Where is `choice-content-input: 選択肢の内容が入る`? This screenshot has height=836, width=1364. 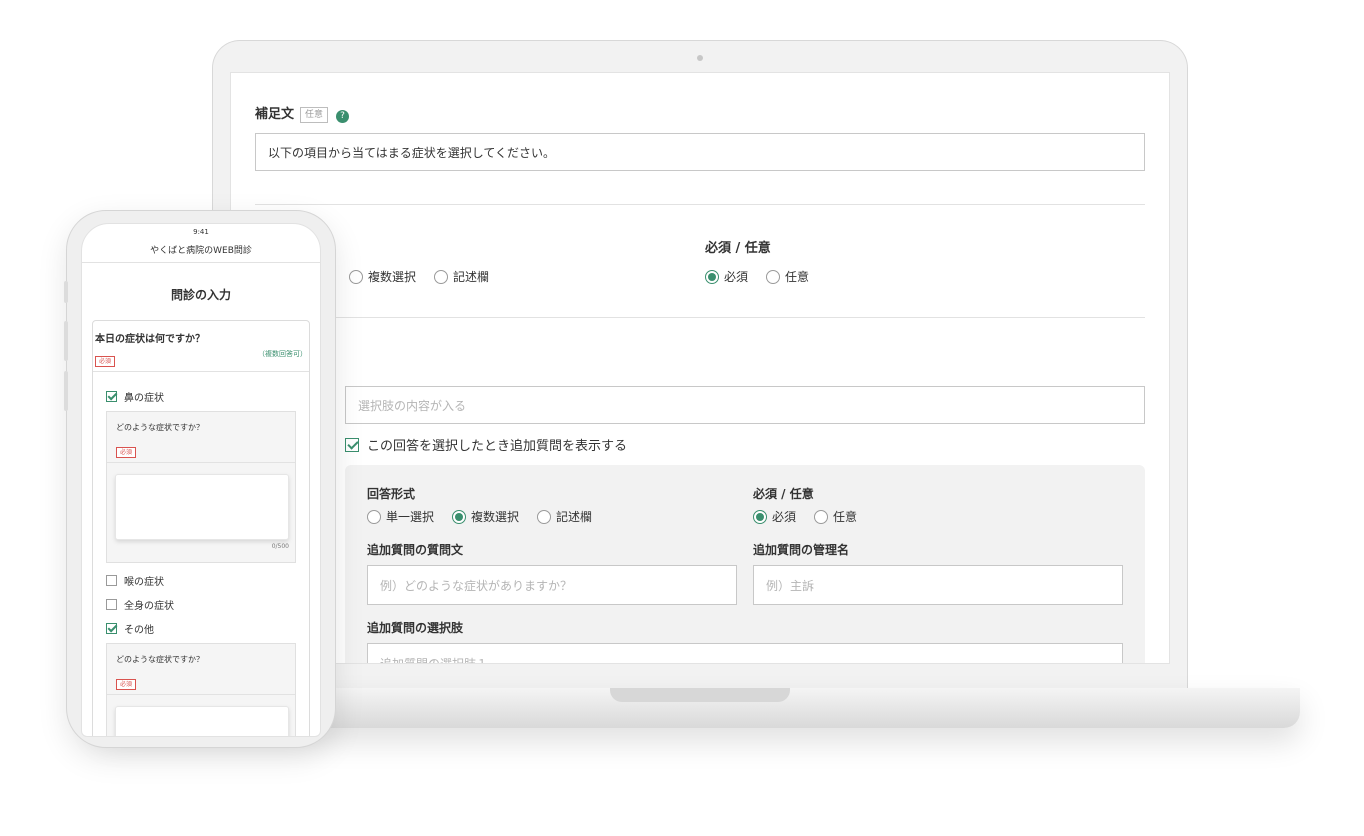 choice-content-input: 選択肢の内容が入る is located at coordinates (745, 405).